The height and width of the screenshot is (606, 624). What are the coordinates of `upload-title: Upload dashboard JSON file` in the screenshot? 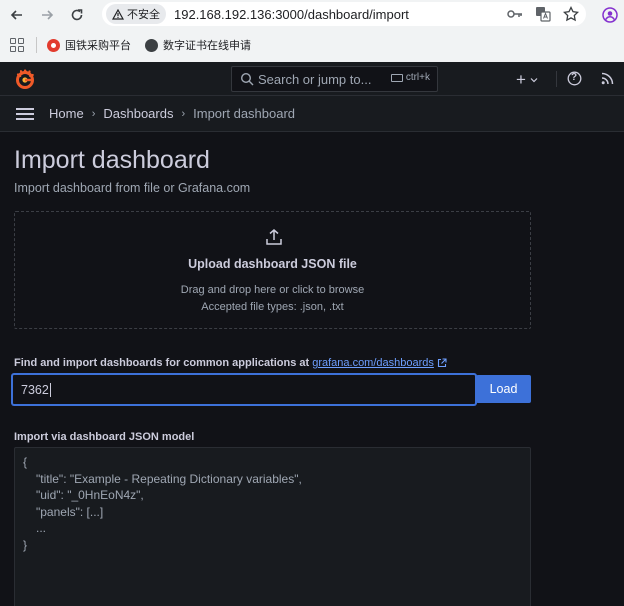 It's located at (272, 264).